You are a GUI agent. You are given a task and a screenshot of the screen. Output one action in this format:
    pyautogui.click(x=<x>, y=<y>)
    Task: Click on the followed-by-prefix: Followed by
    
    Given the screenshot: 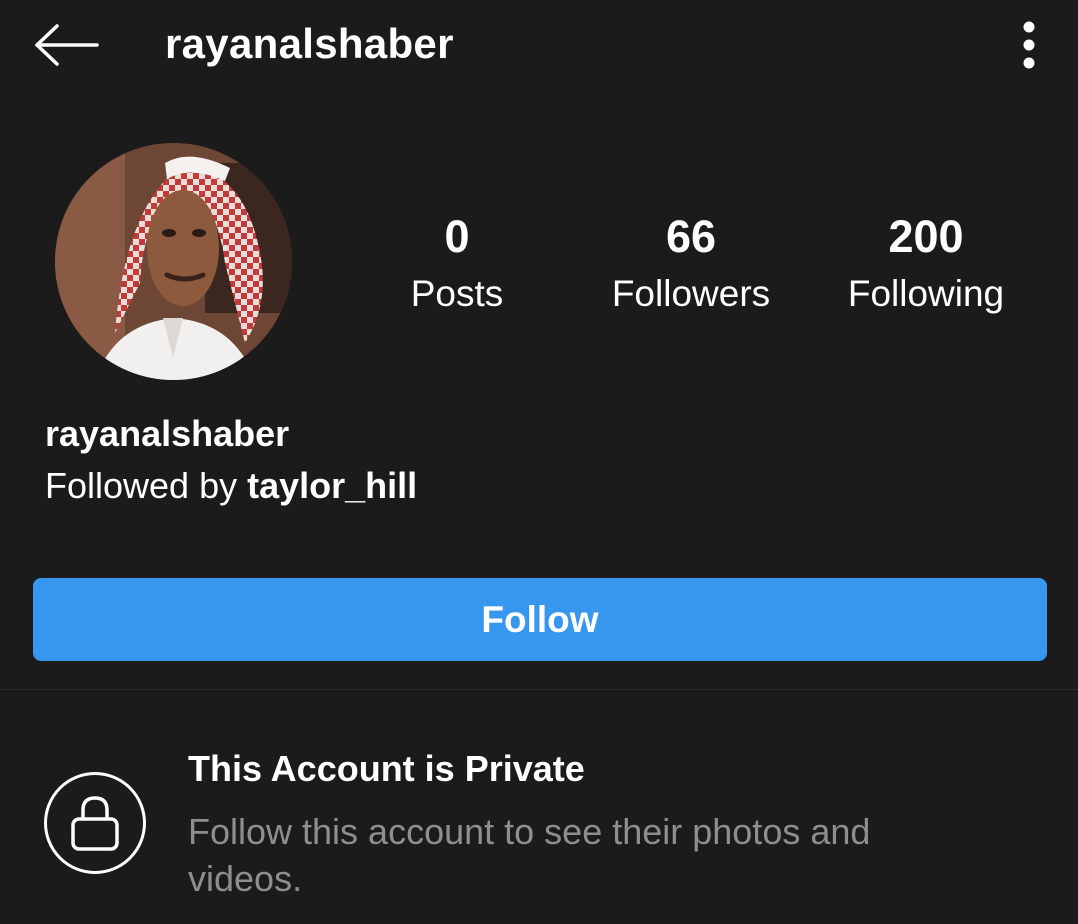 What is the action you would take?
    pyautogui.click(x=146, y=485)
    